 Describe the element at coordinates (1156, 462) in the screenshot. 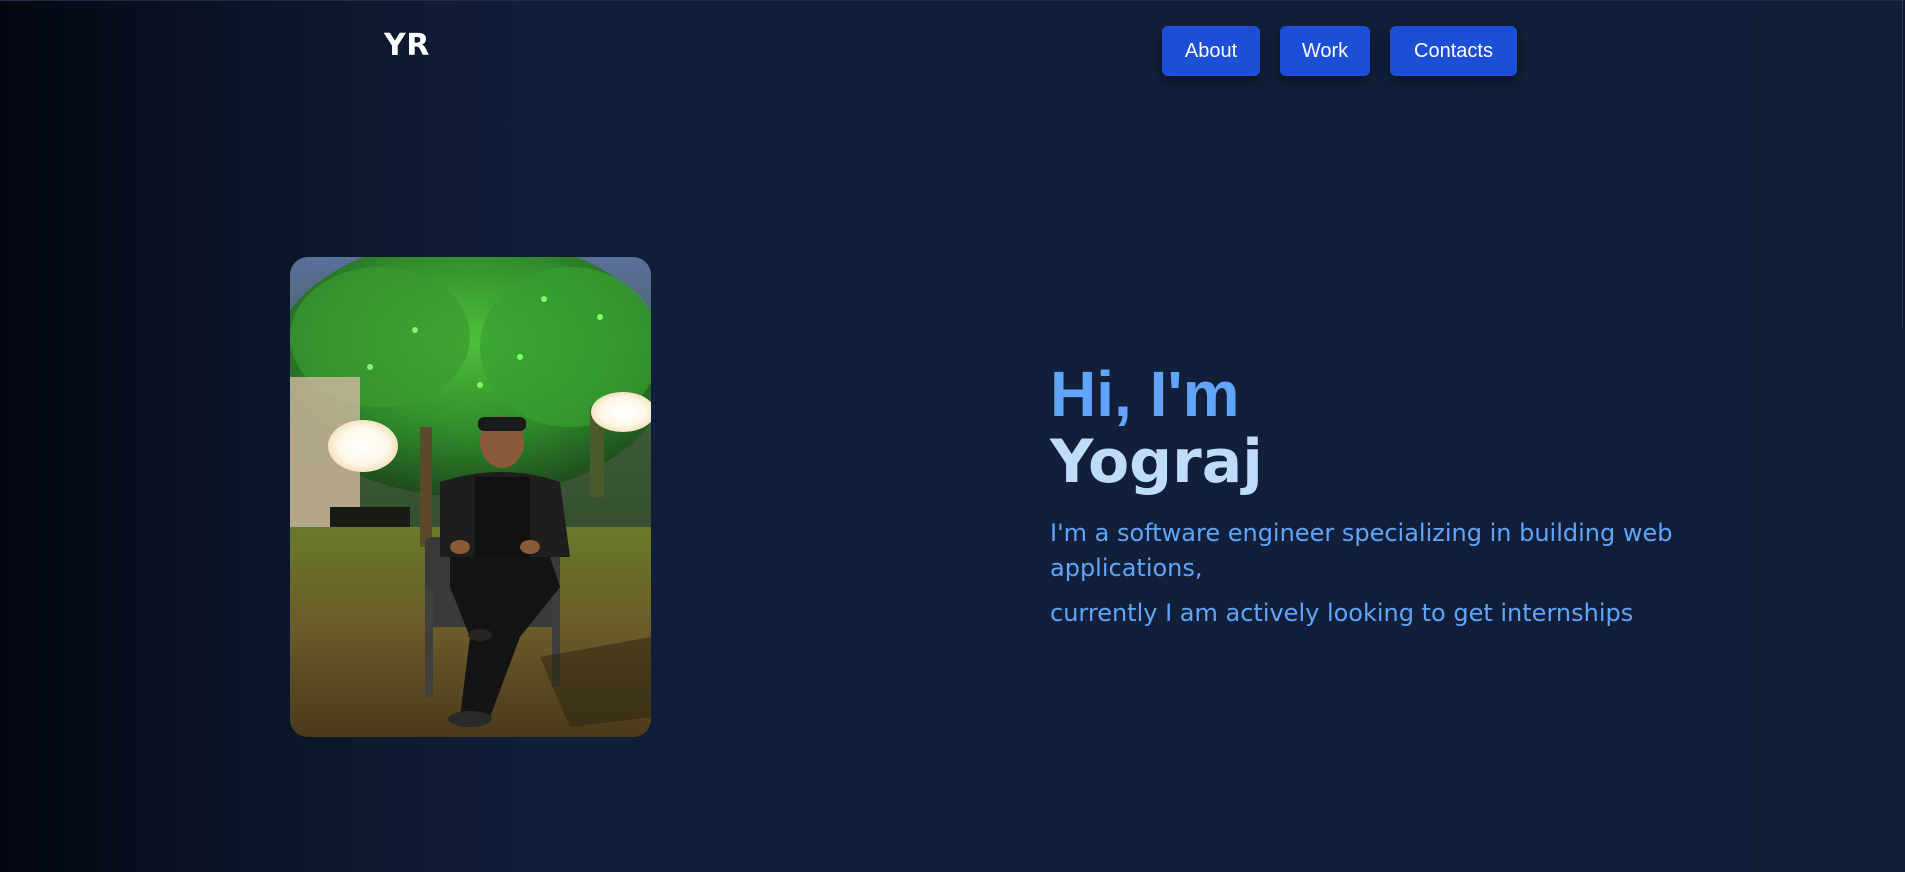

I see `hero-name: Yograj` at that location.